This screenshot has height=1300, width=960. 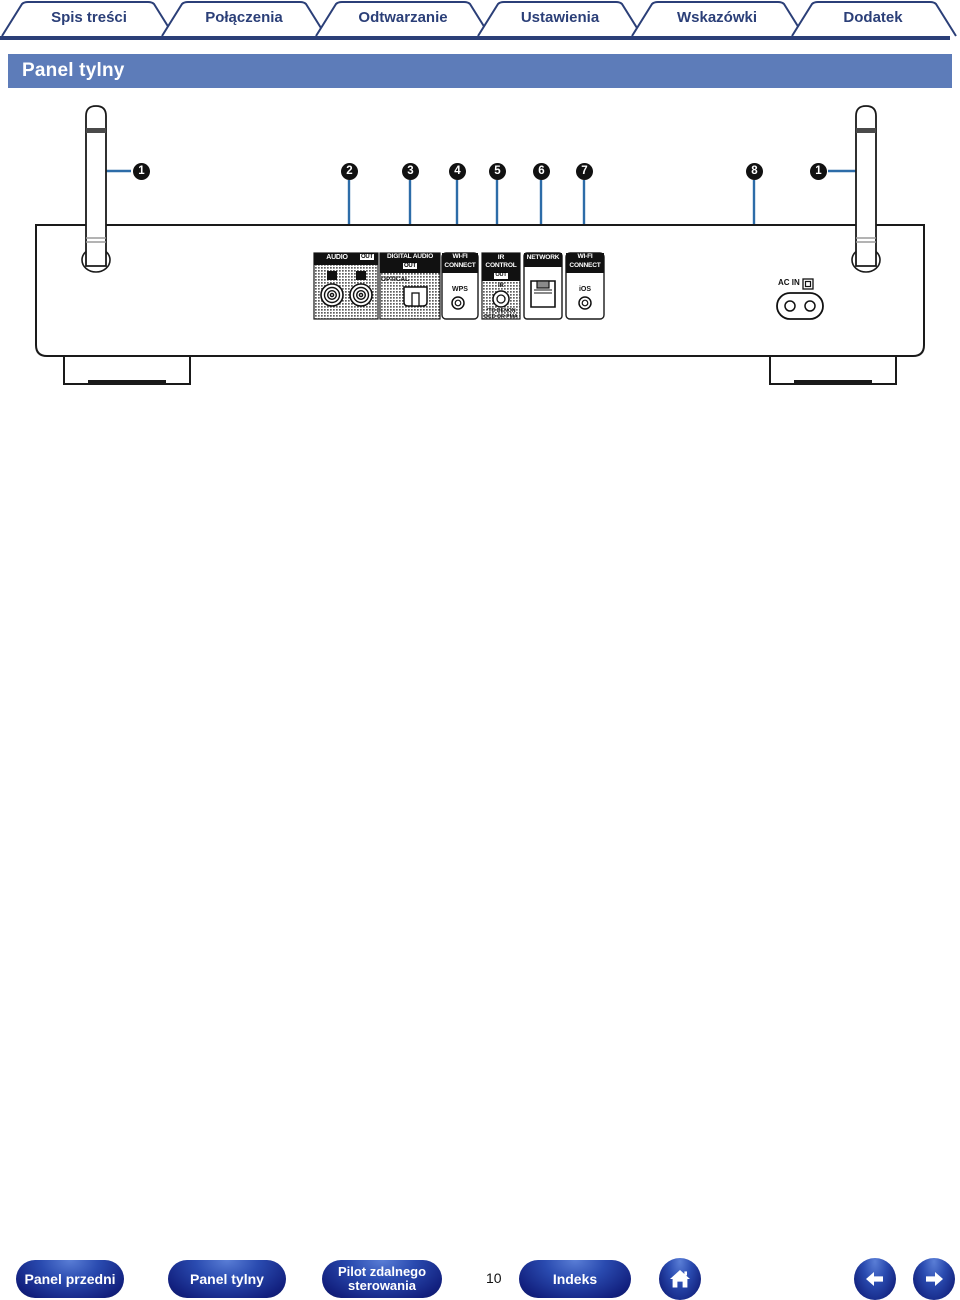 I want to click on previous-page-button, so click(x=875, y=1279).